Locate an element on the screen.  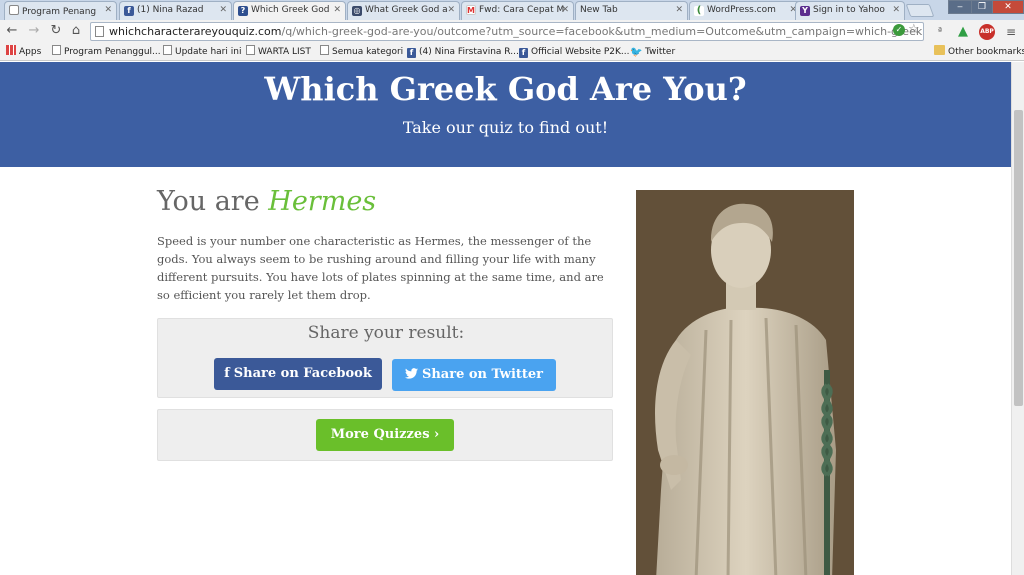
bookmark-label: WARTA LIST is located at coordinates (284, 52).